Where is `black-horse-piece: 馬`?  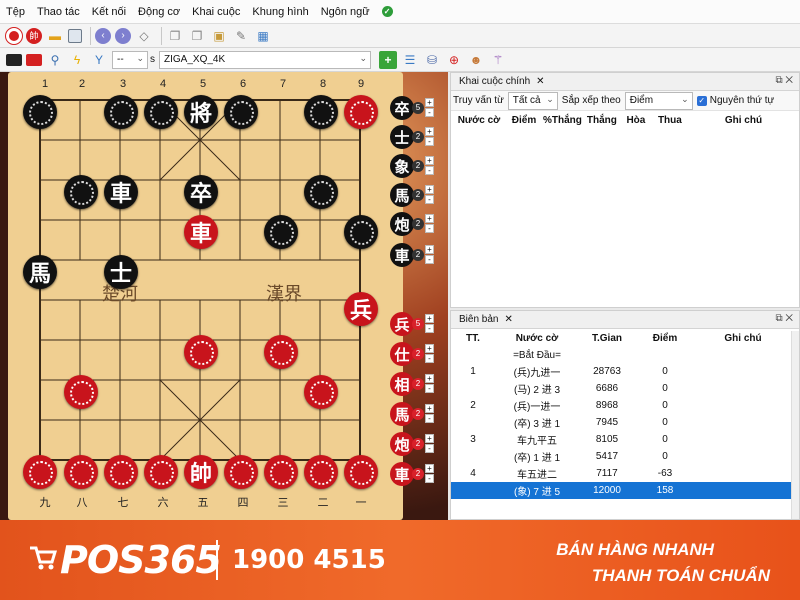
black-horse-piece: 馬 is located at coordinates (40, 272).